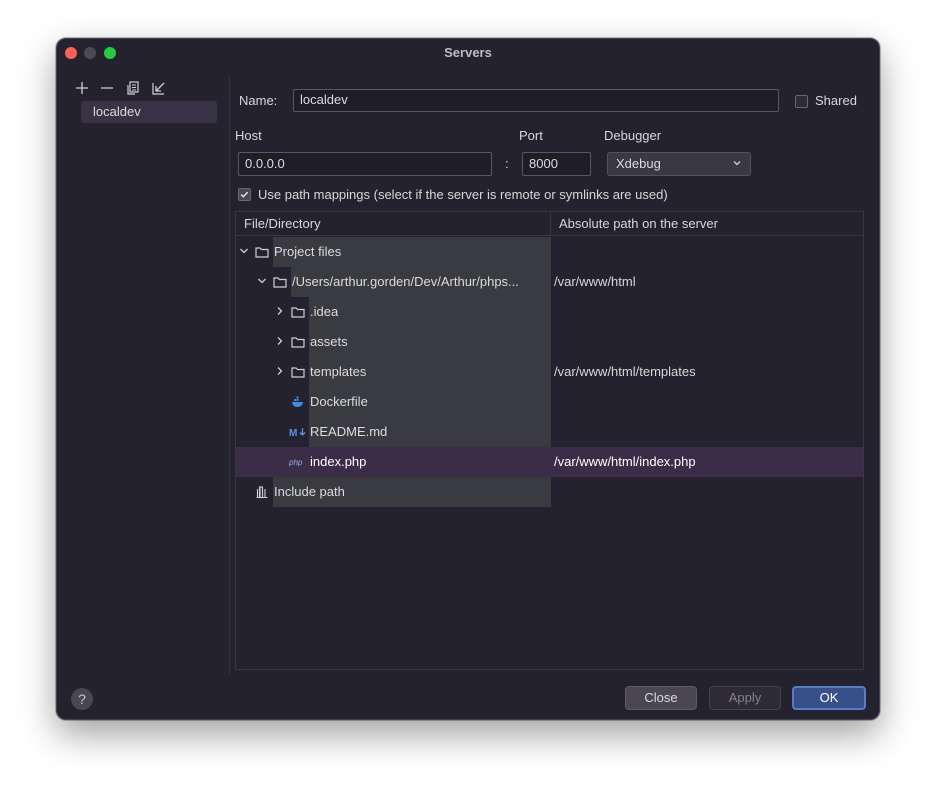 This screenshot has width=936, height=795. I want to click on table-row: Include path, so click(549, 492).